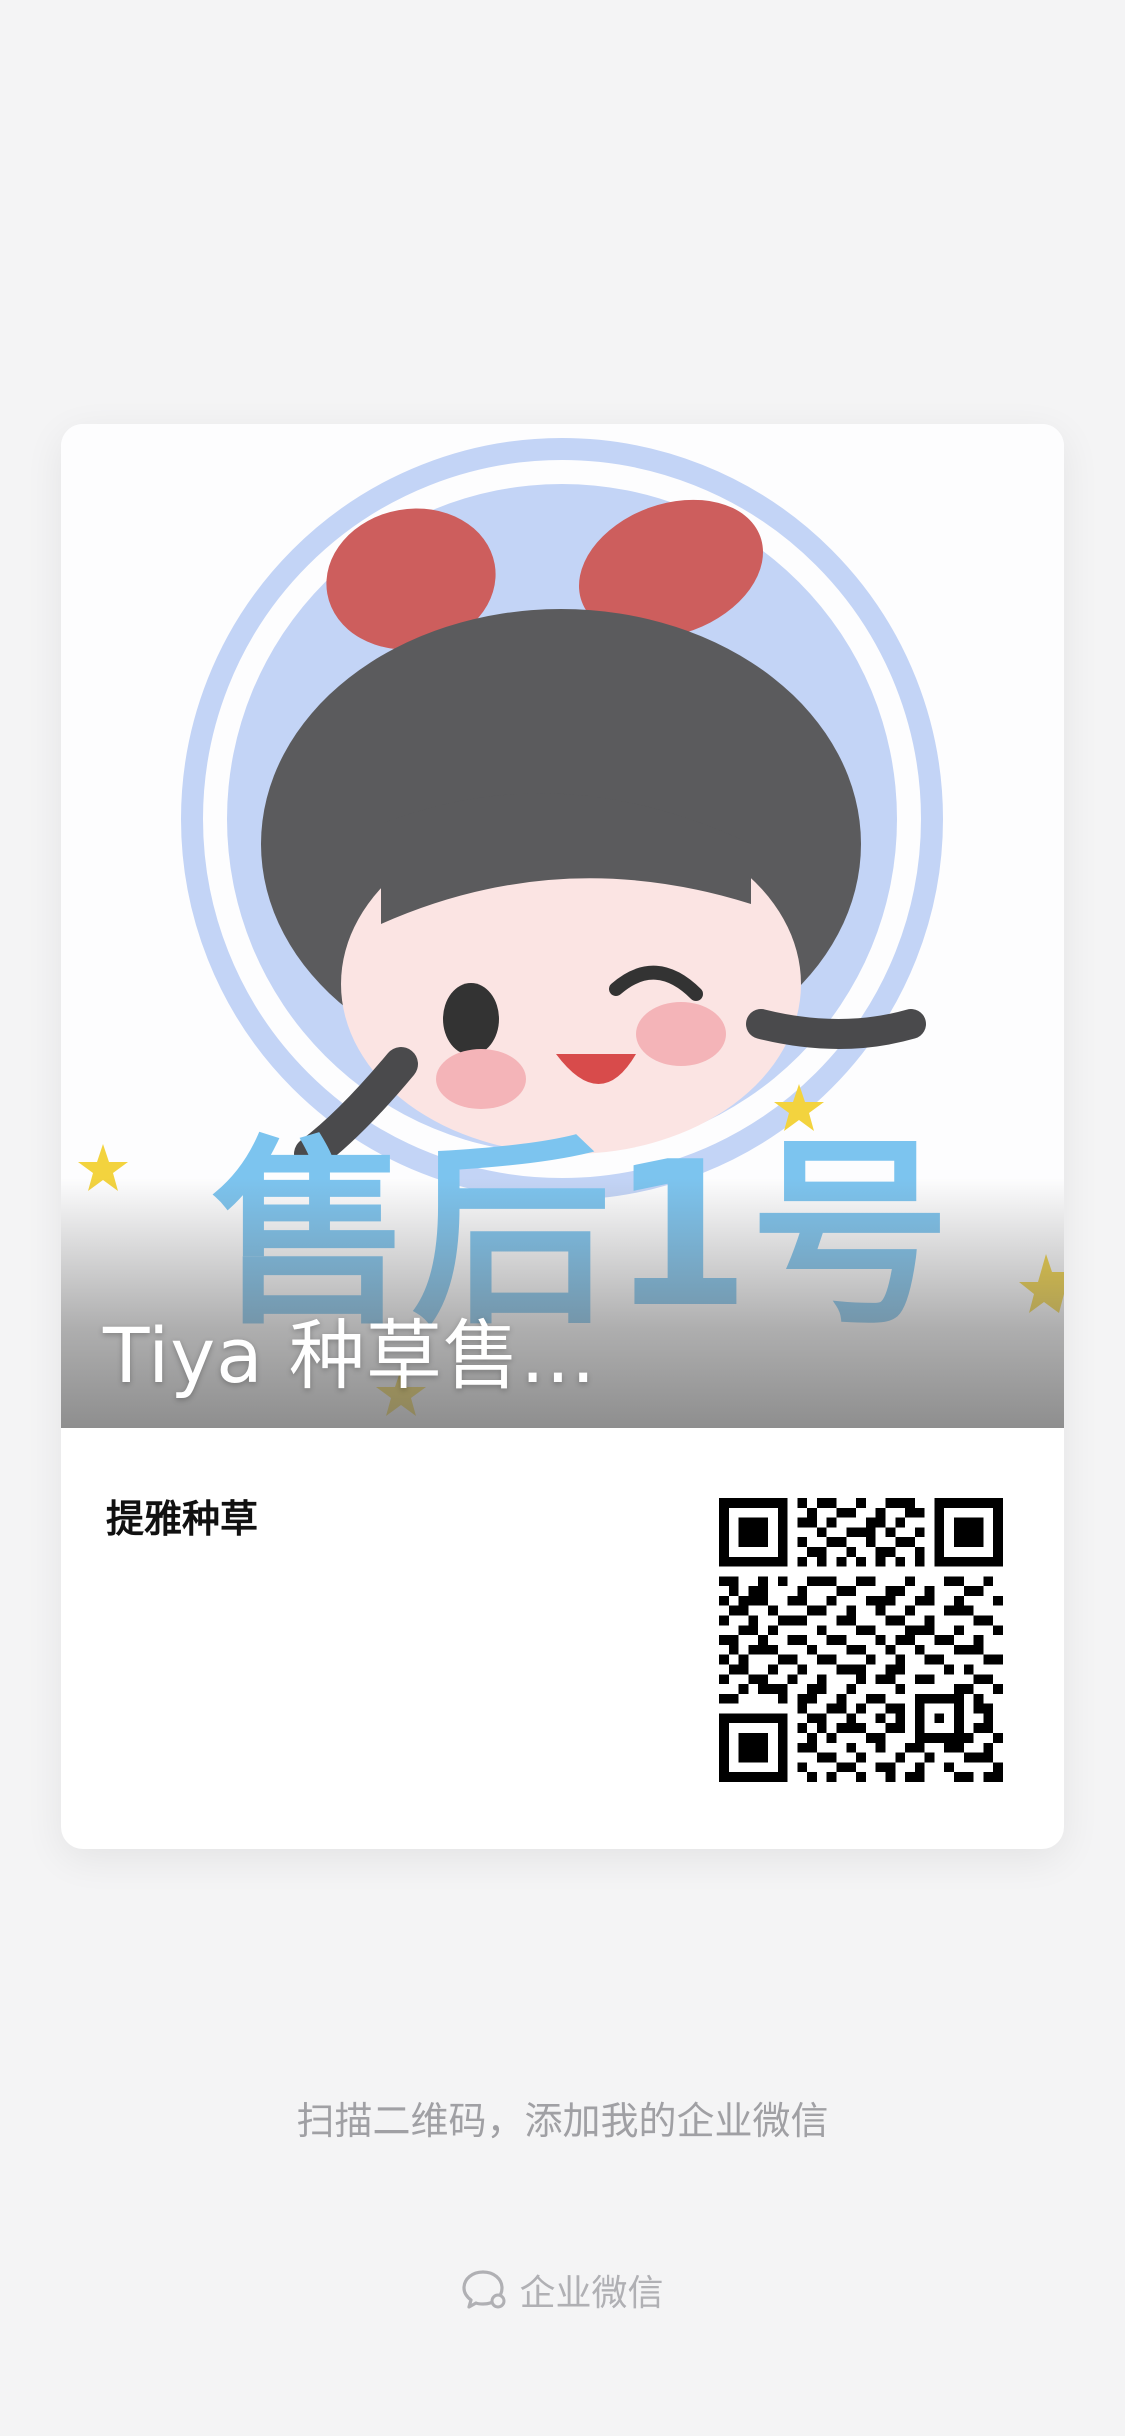 The width and height of the screenshot is (1125, 2436). I want to click on company-name: 提雅种草, so click(182, 1519).